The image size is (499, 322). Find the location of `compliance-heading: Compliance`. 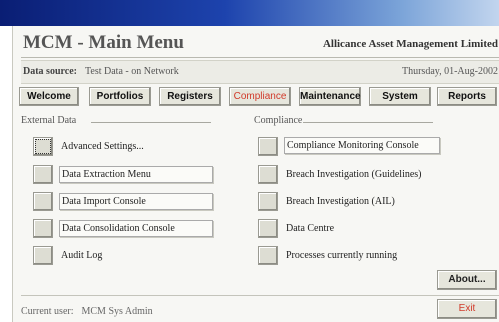

compliance-heading: Compliance is located at coordinates (278, 120).